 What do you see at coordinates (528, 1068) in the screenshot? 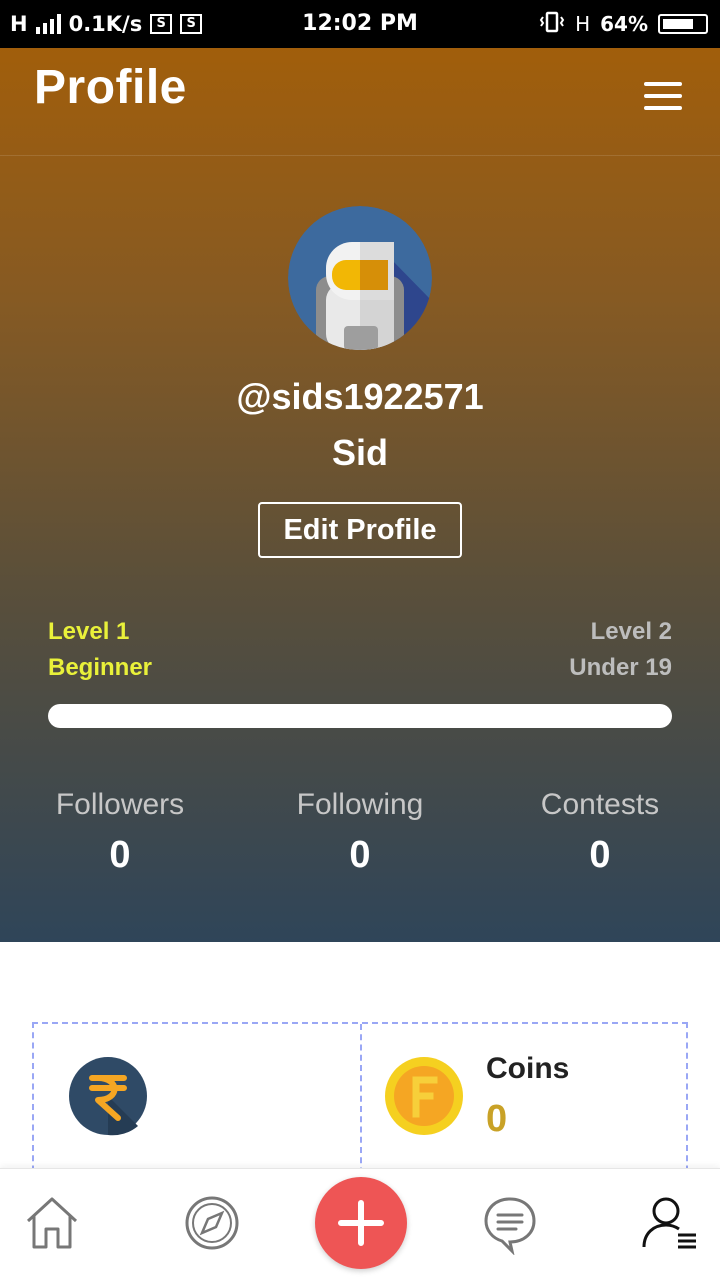
I see `coins-label: Coins` at bounding box center [528, 1068].